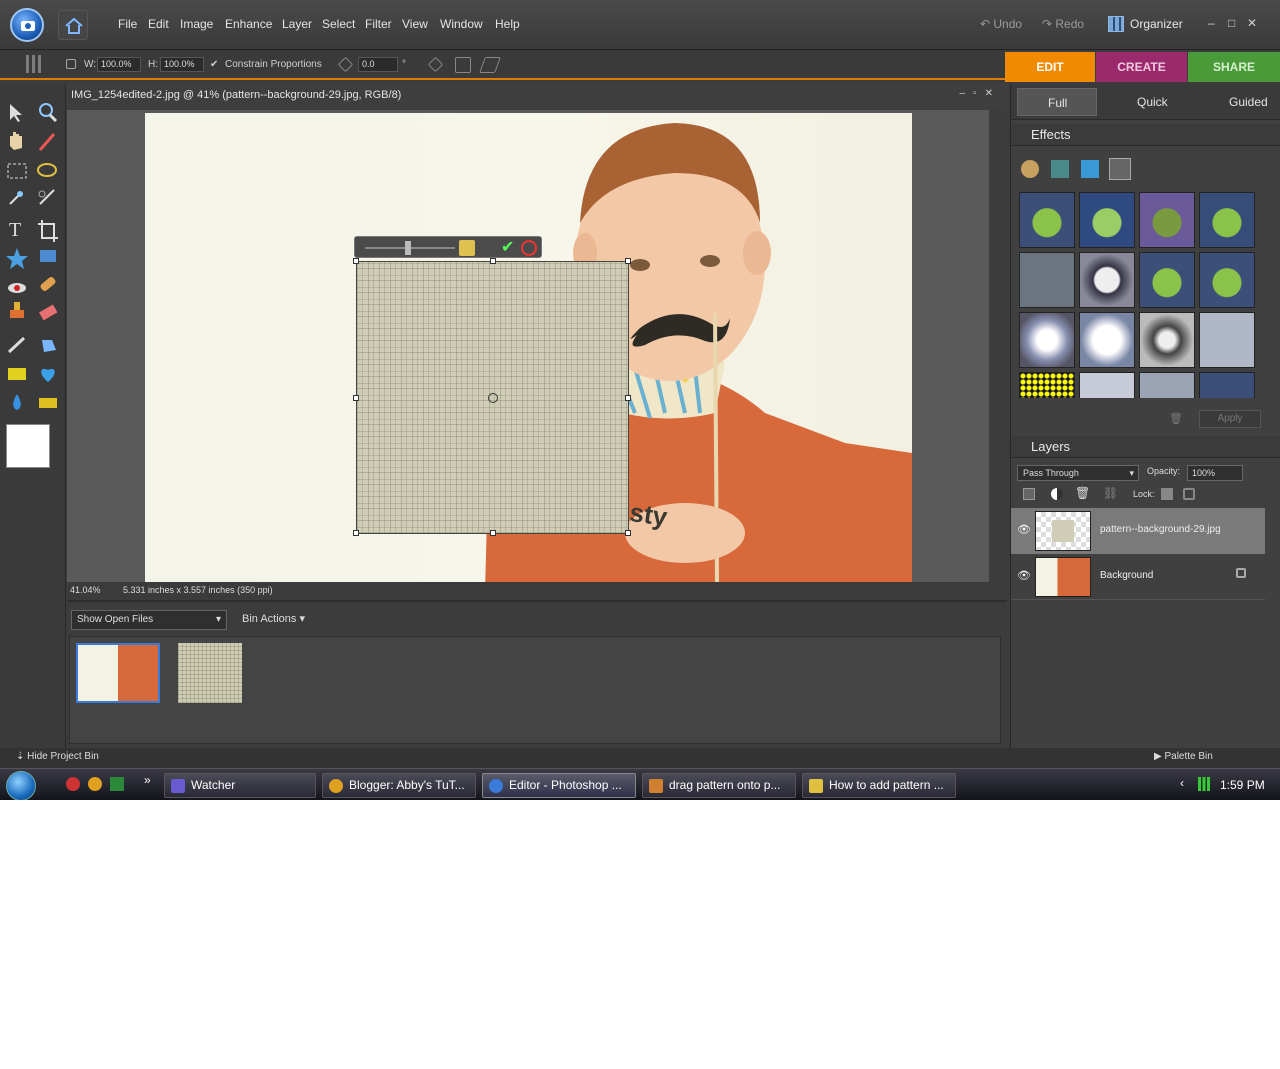  What do you see at coordinates (1126, 575) in the screenshot?
I see `layer-name: Background` at bounding box center [1126, 575].